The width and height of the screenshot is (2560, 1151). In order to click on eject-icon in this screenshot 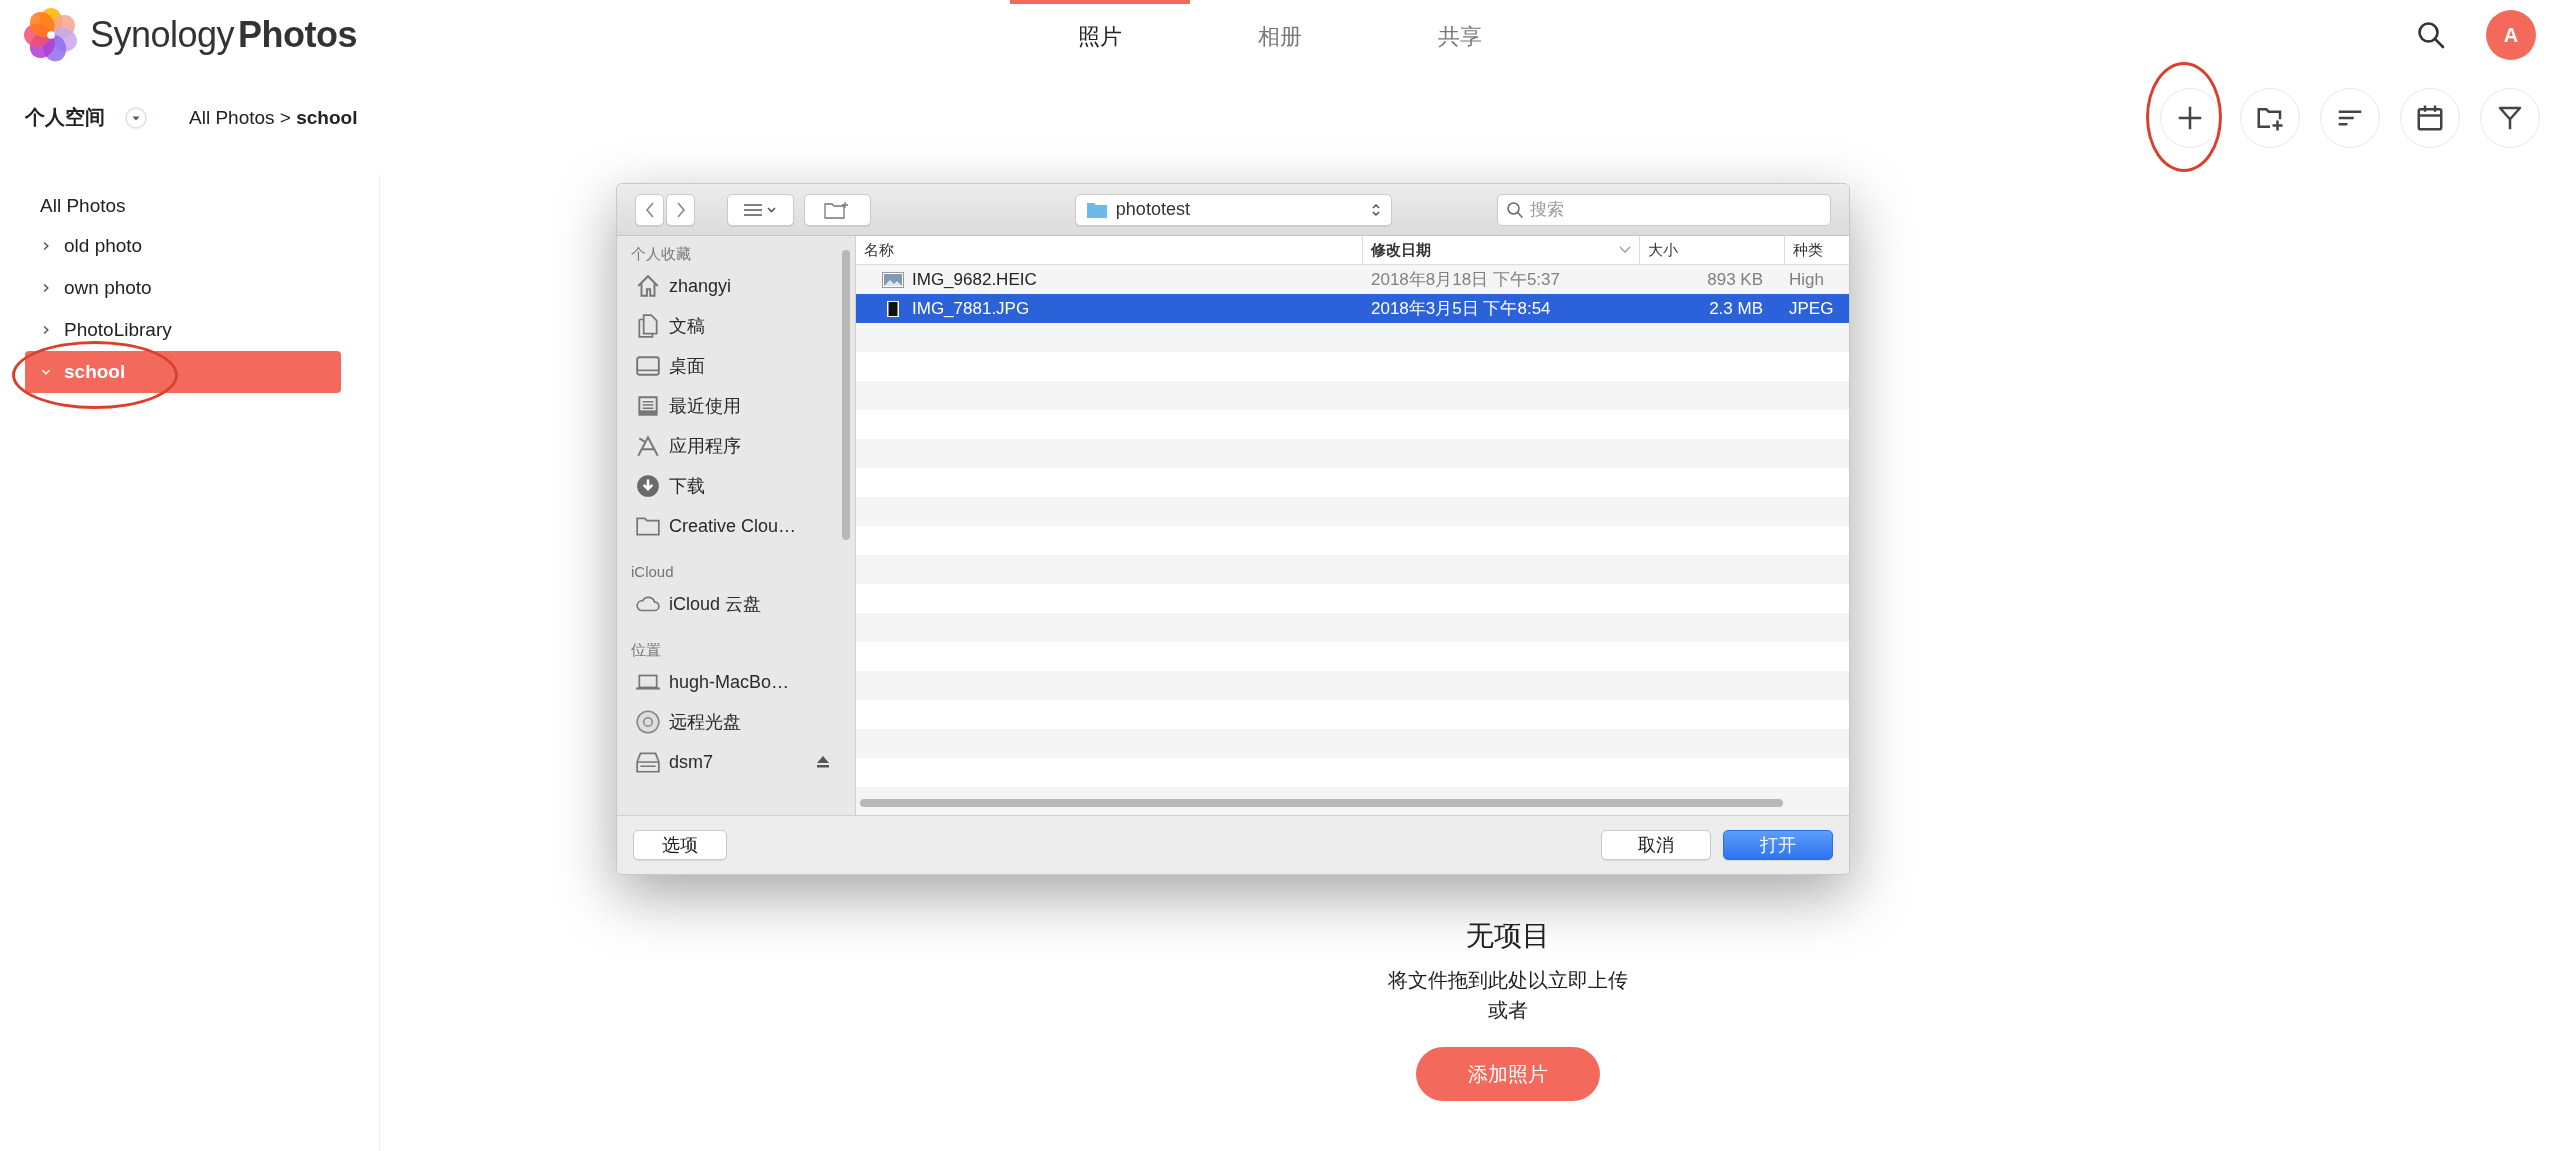, I will do `click(823, 762)`.